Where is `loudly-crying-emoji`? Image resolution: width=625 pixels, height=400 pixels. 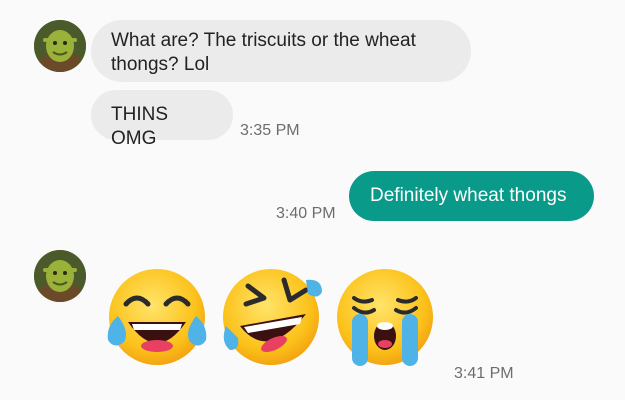
loudly-crying-emoji is located at coordinates (385, 317).